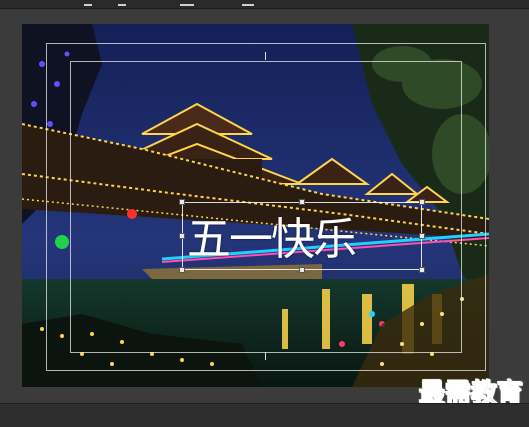 The width and height of the screenshot is (529, 427). I want to click on overlay-title-text: 五一快乐, so click(302, 240).